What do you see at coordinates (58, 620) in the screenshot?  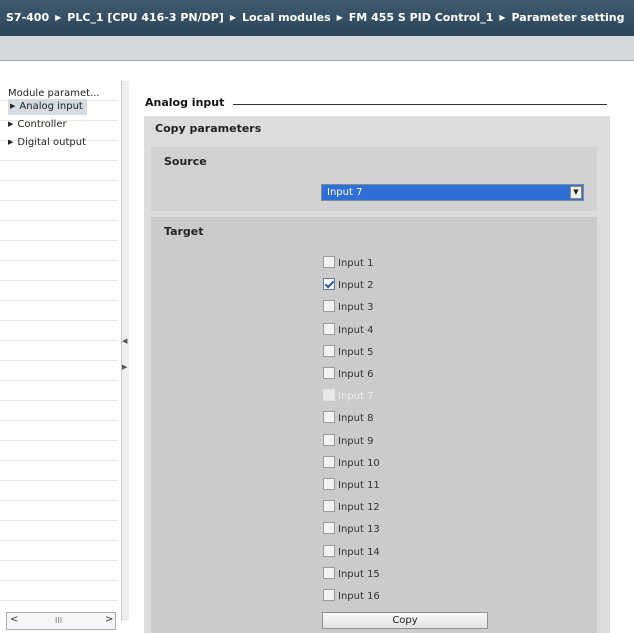 I see `scroll-thumb-grip-icon: III` at bounding box center [58, 620].